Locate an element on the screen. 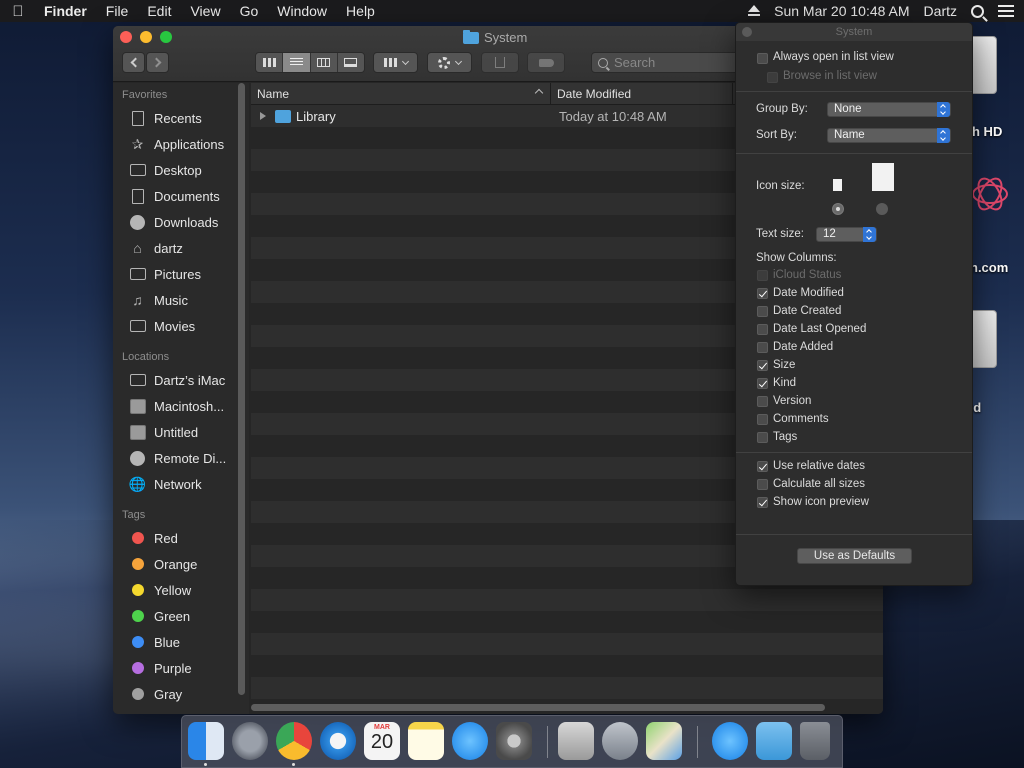 This screenshot has width=1024, height=768. horizontal-scrollbar is located at coordinates (538, 707).